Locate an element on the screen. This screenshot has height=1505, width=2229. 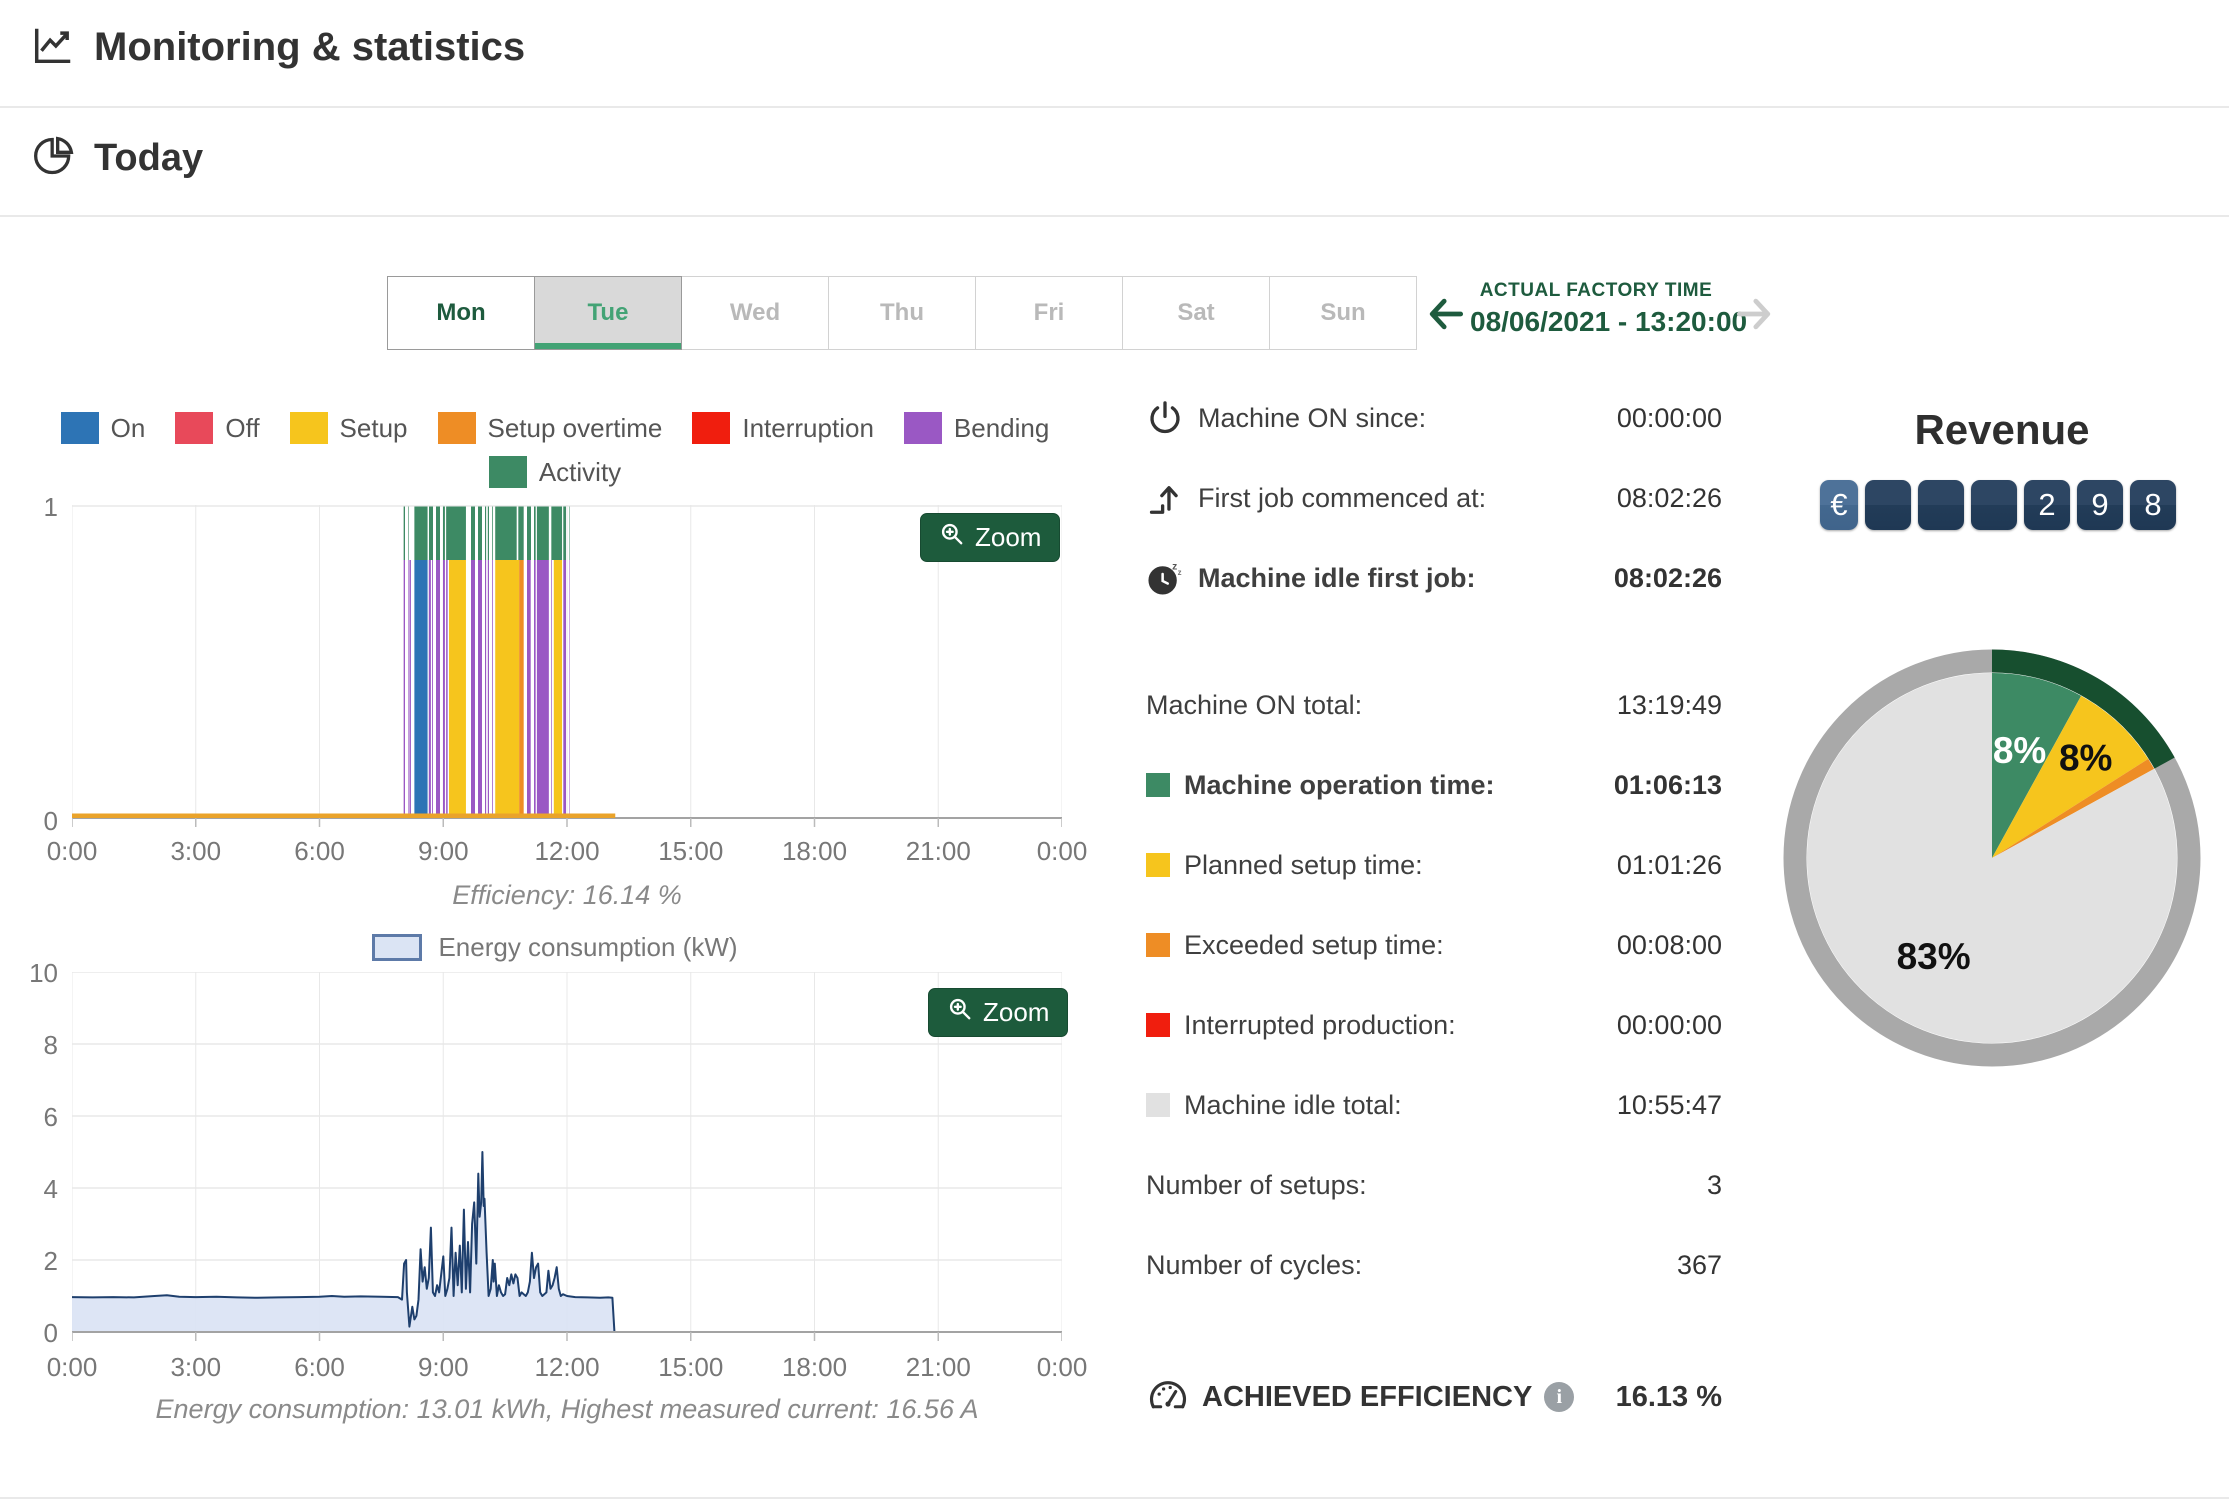
timeline-zoom-button: Zoom is located at coordinates (990, 537).